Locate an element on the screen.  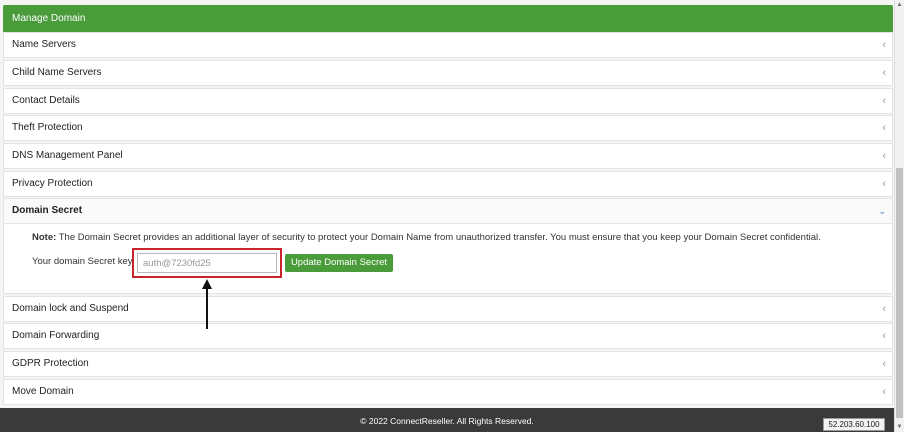
note-label: Note: is located at coordinates (44, 237).